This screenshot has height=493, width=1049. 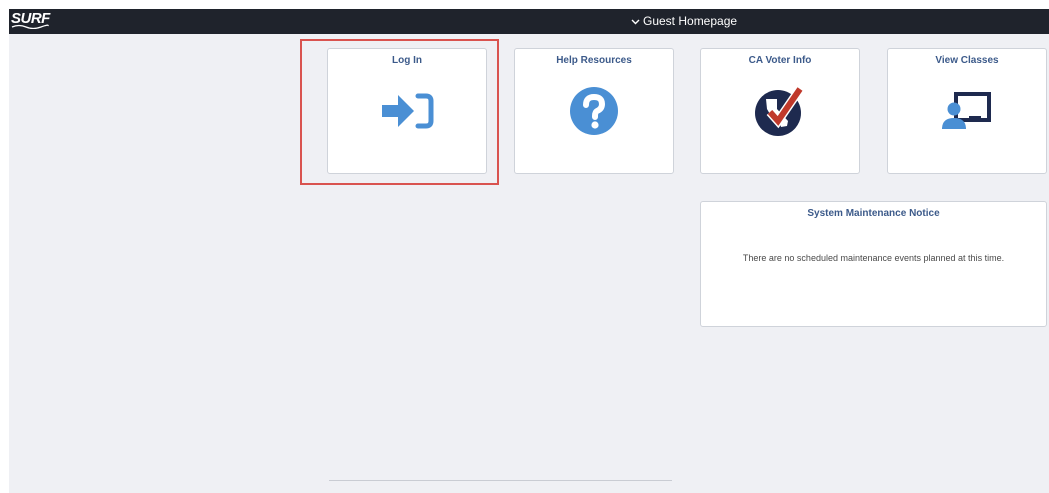 I want to click on presentation-user-icon, so click(x=967, y=111).